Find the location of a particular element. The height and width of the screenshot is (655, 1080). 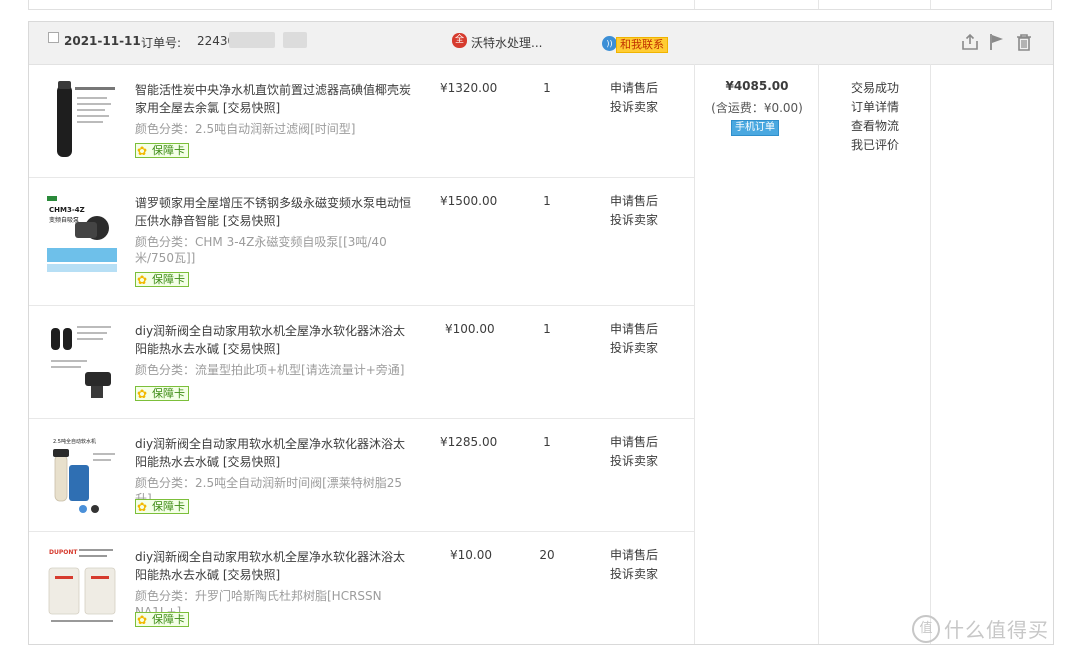

product-title-link: 谱罗顿家用全屋增压不锈钢多级永磁变频水泵电动恒压供水静音智能 [交易快照] is located at coordinates (276, 212).